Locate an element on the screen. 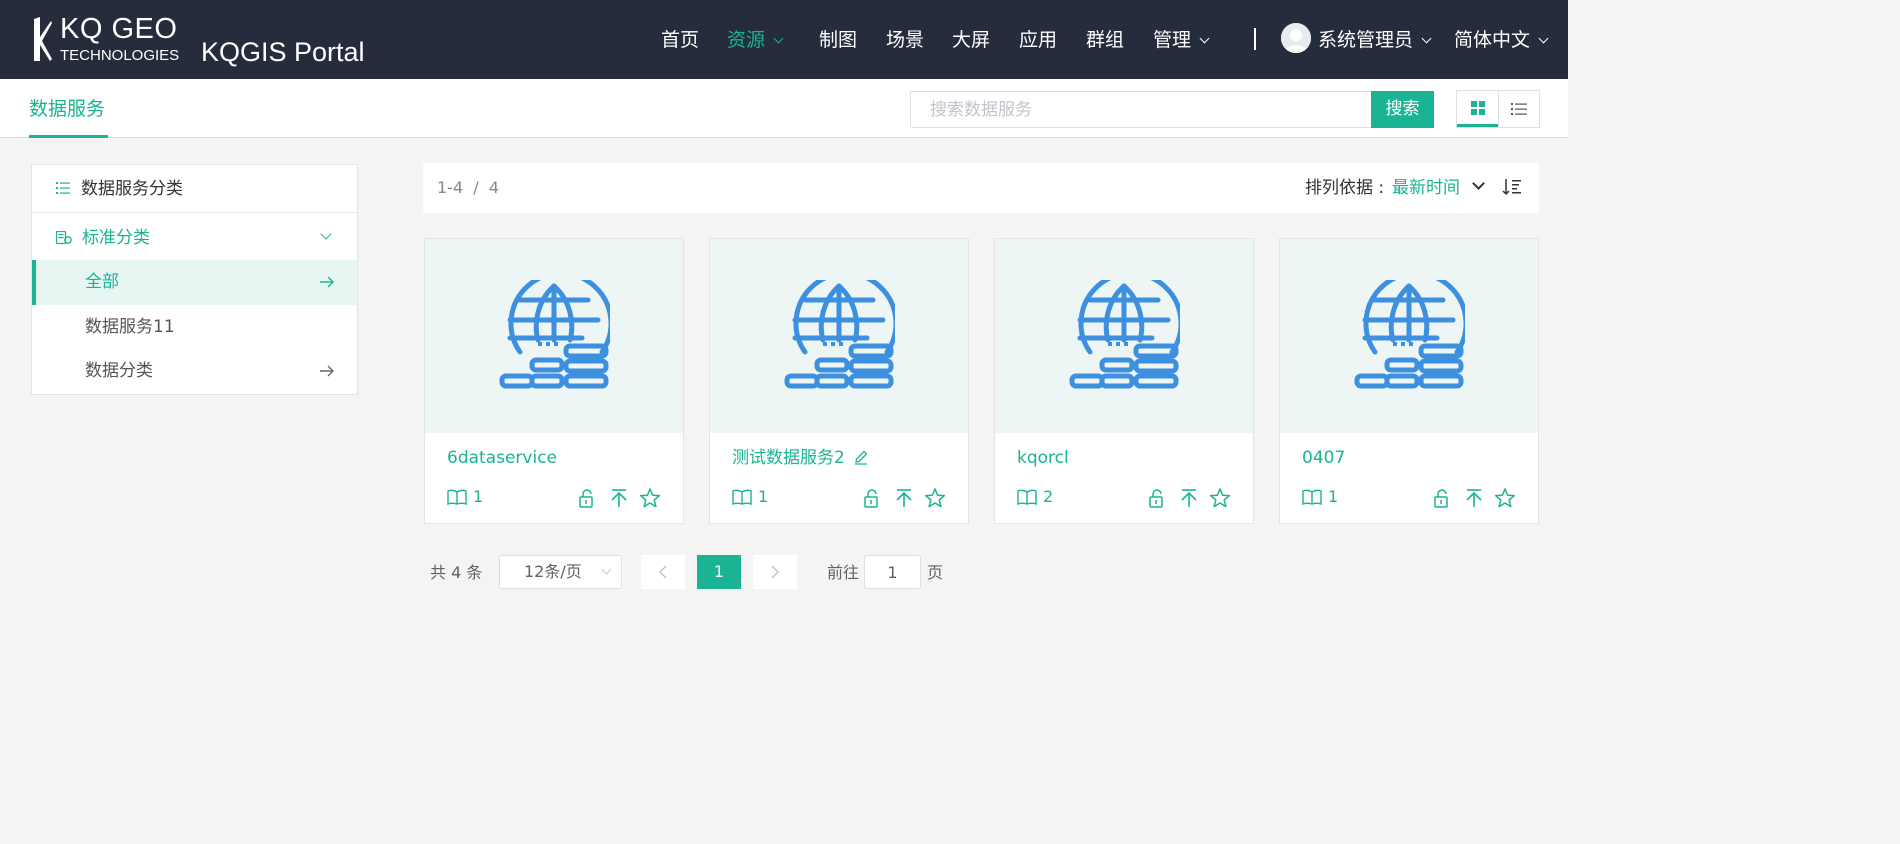  service-card: 6dataservice 1 is located at coordinates (554, 381).